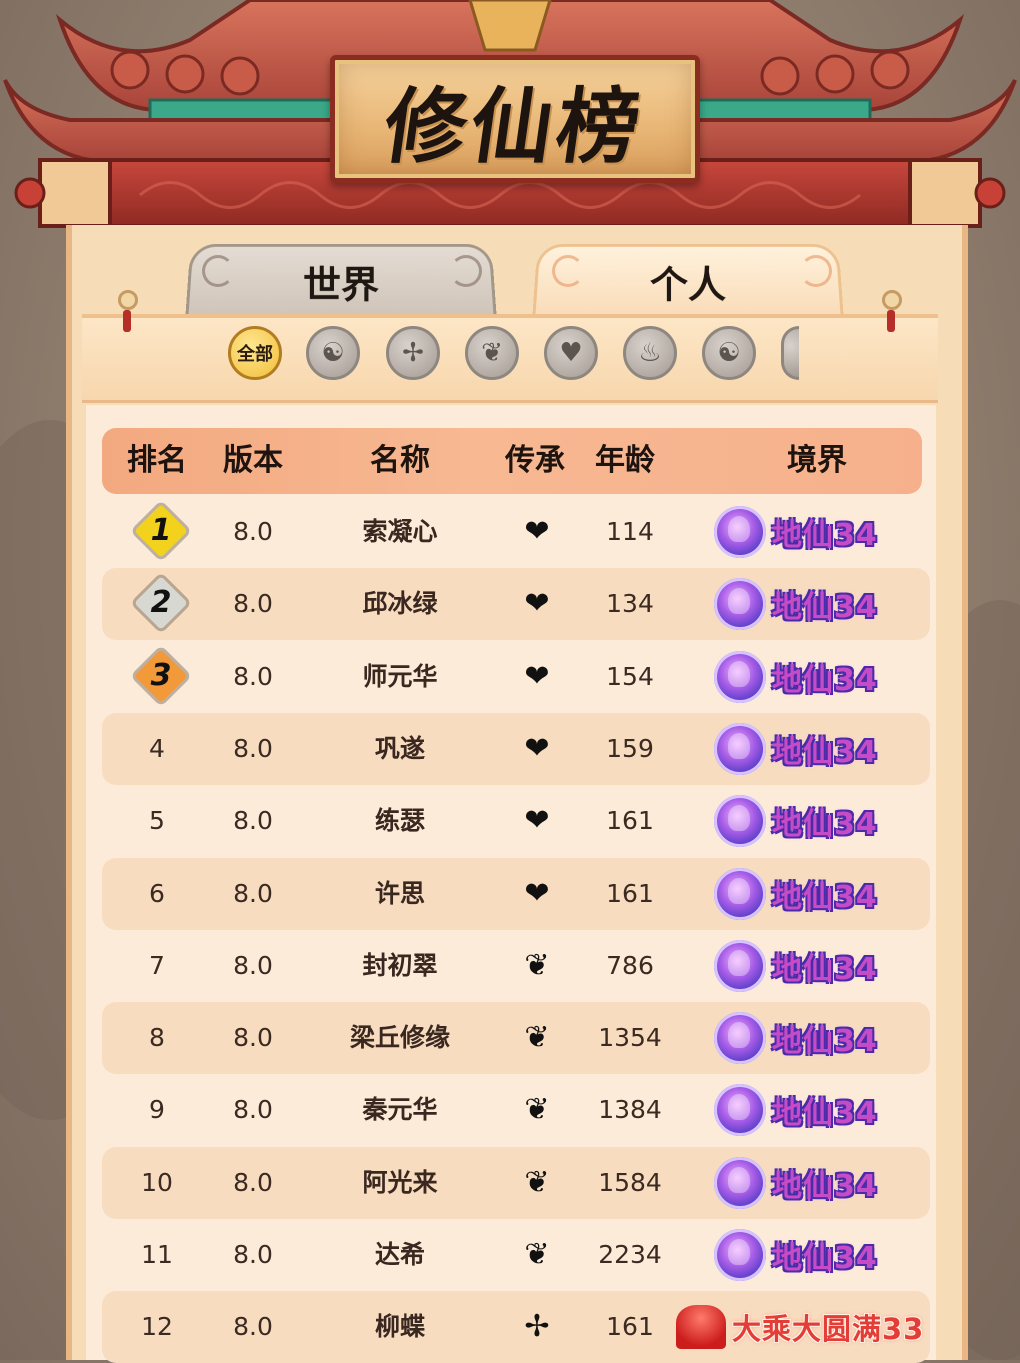 This screenshot has width=1020, height=1363. I want to click on taiji-icon: ☯, so click(729, 353).